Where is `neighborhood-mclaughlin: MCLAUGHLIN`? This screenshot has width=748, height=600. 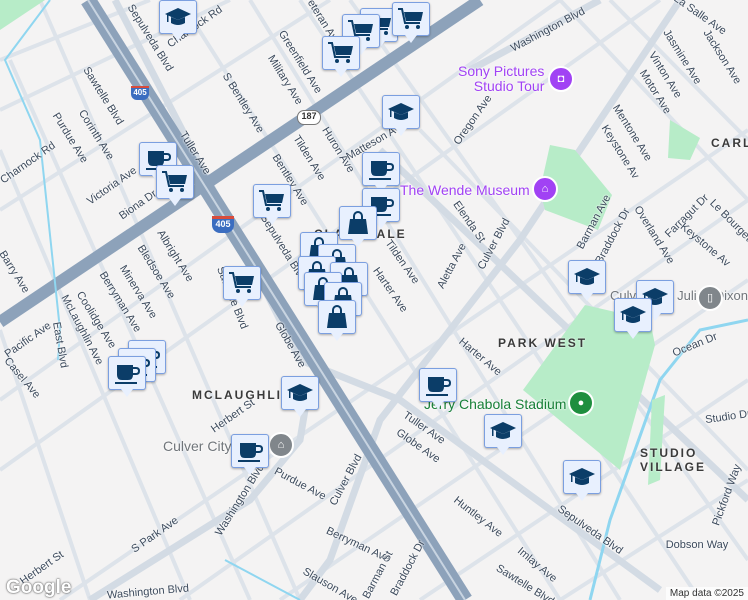
neighborhood-mclaughlin: MCLAUGHLIN is located at coordinates (242, 395).